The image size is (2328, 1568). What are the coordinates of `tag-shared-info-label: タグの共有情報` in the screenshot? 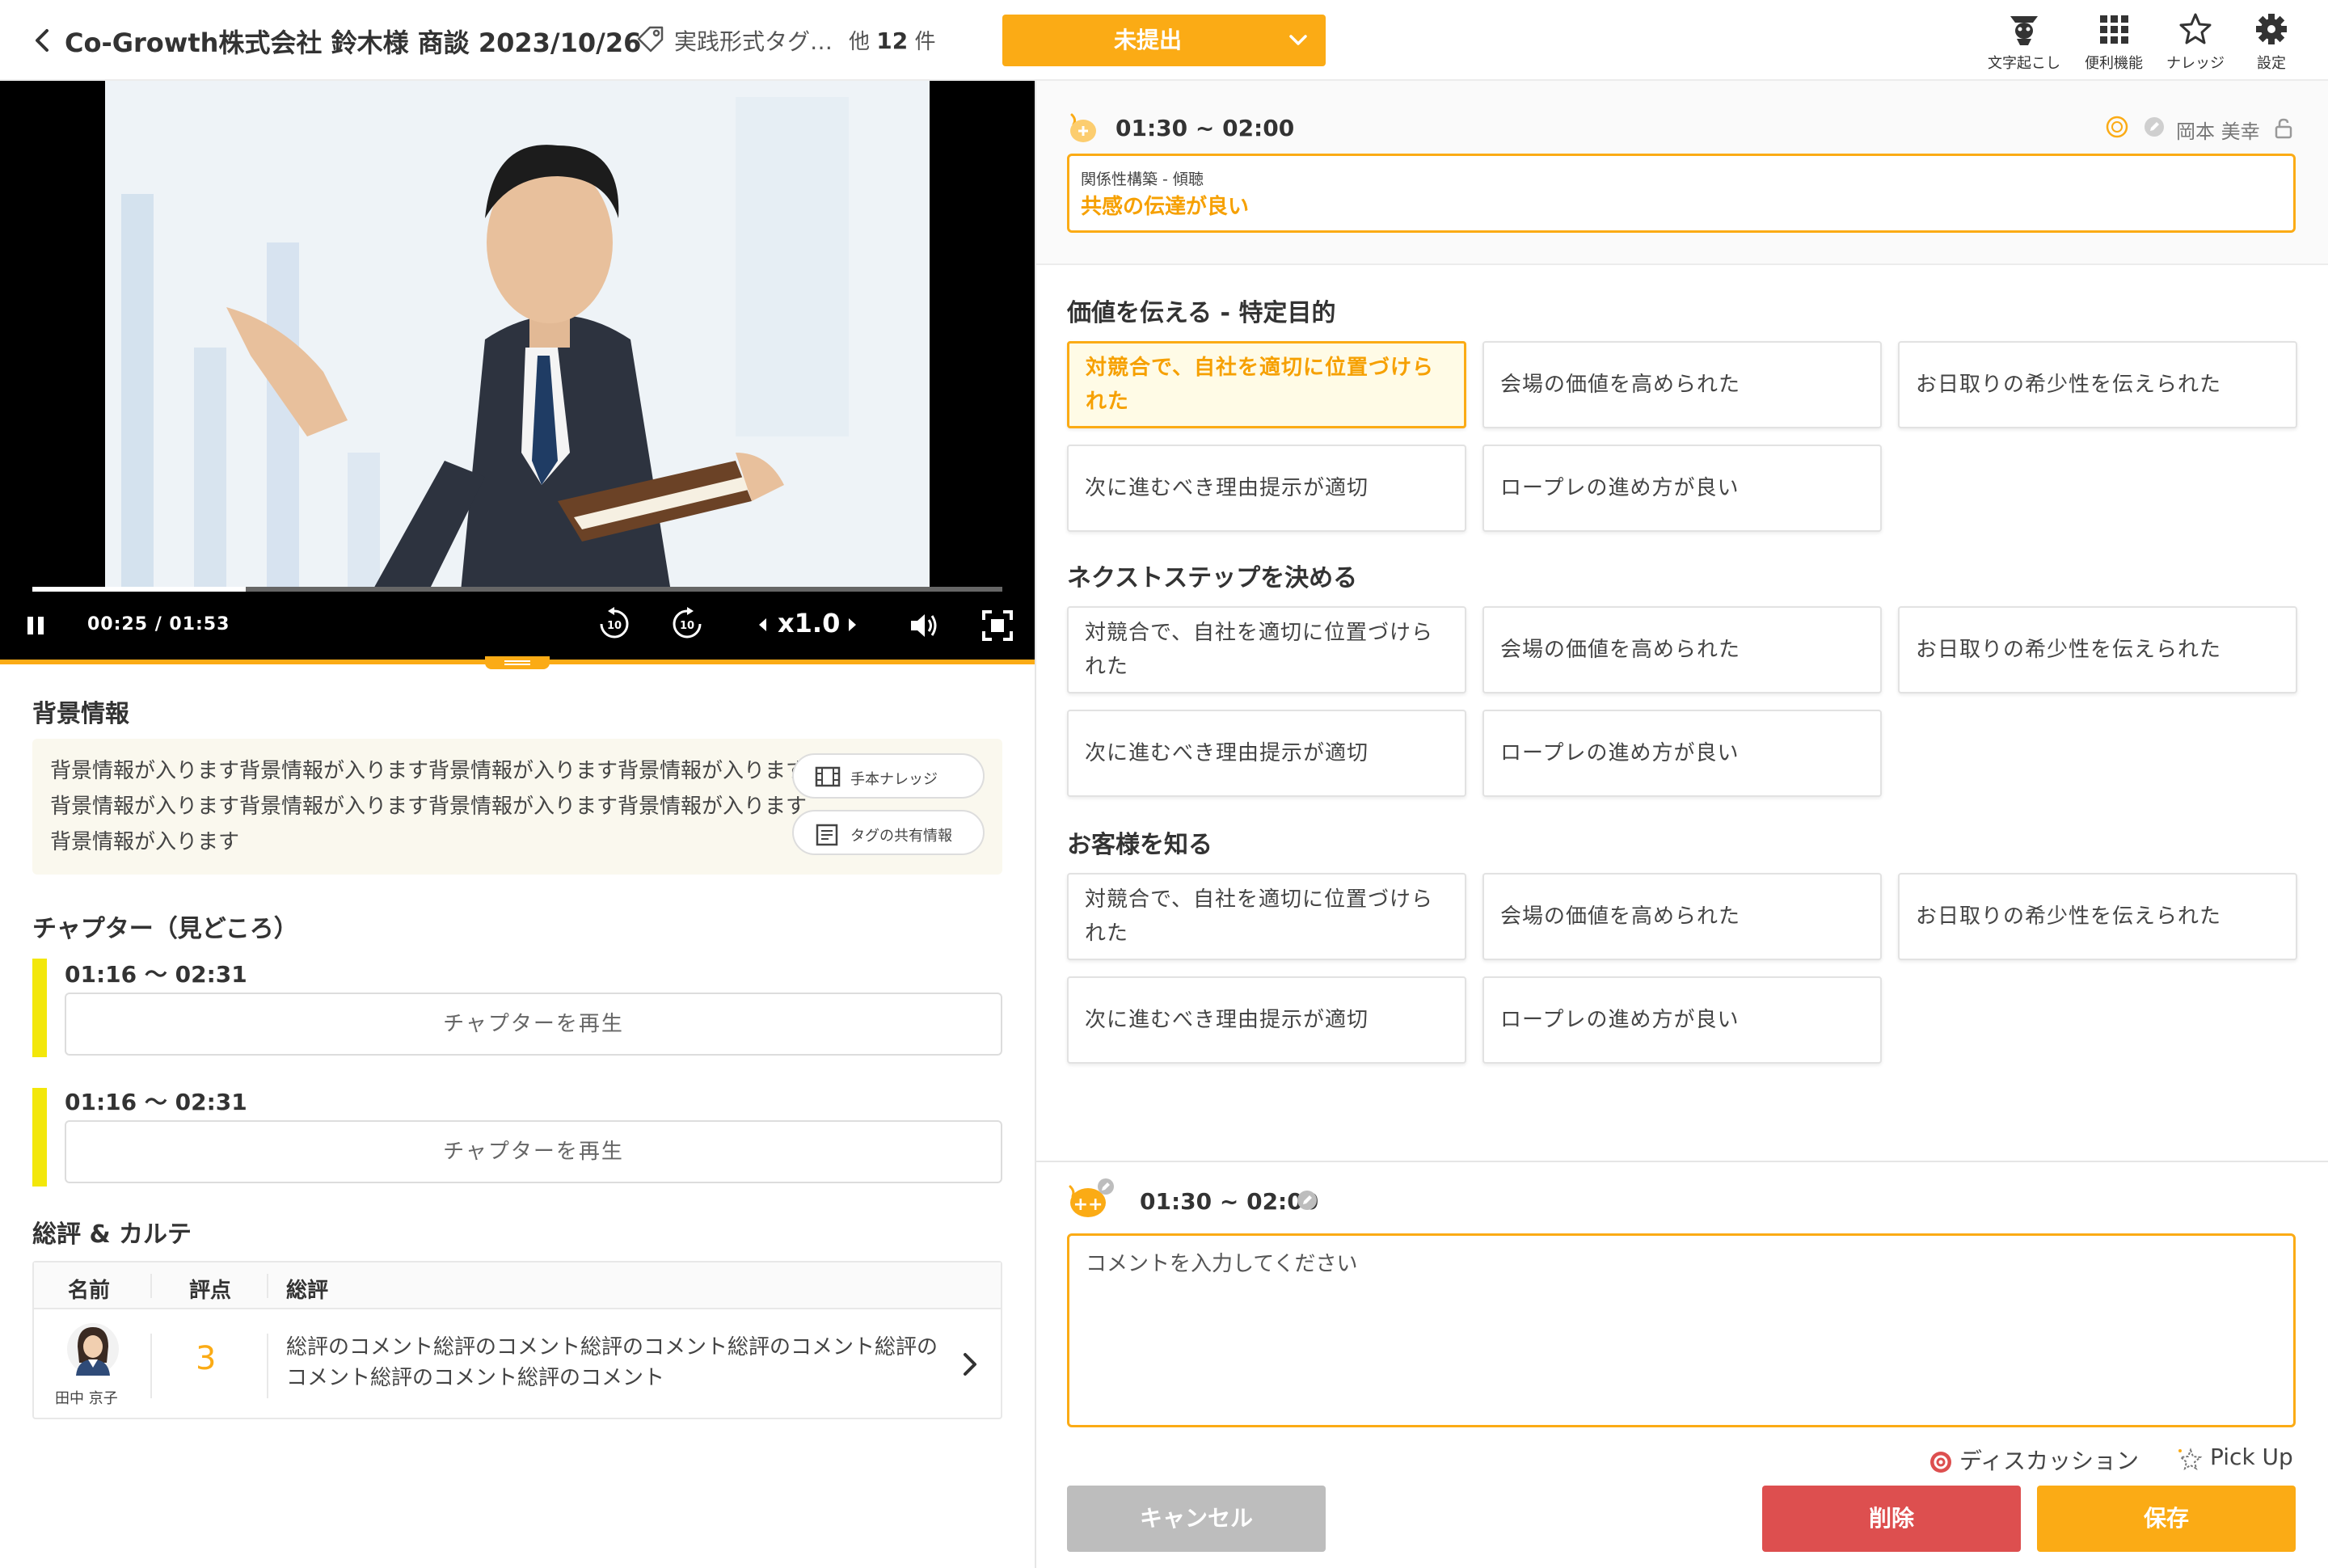 It's located at (901, 836).